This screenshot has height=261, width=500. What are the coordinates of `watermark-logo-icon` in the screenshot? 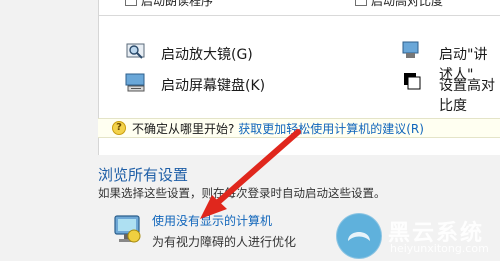 It's located at (359, 236).